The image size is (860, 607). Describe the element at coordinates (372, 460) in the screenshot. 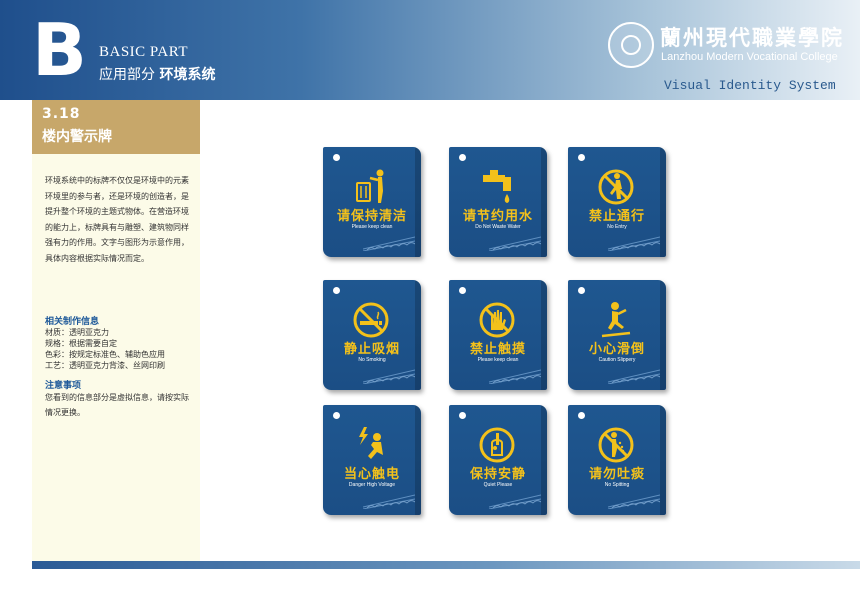

I see `warning-sign-7: 当心触电 Danger High Voltage` at that location.